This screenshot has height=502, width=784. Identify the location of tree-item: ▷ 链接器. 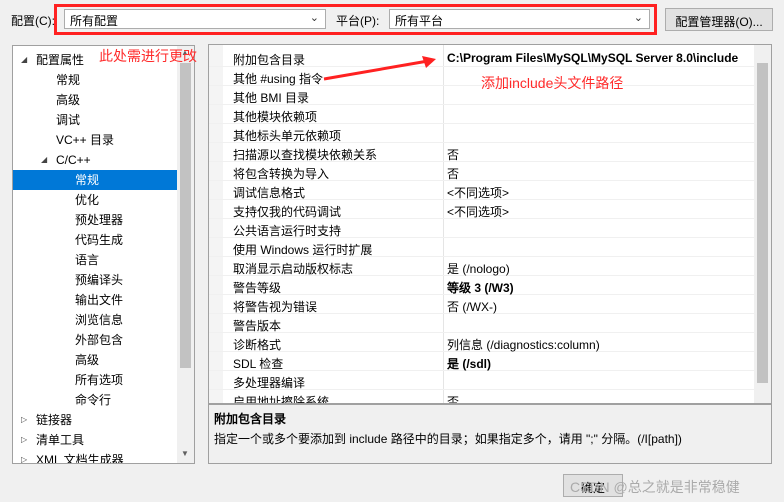
(96, 420).